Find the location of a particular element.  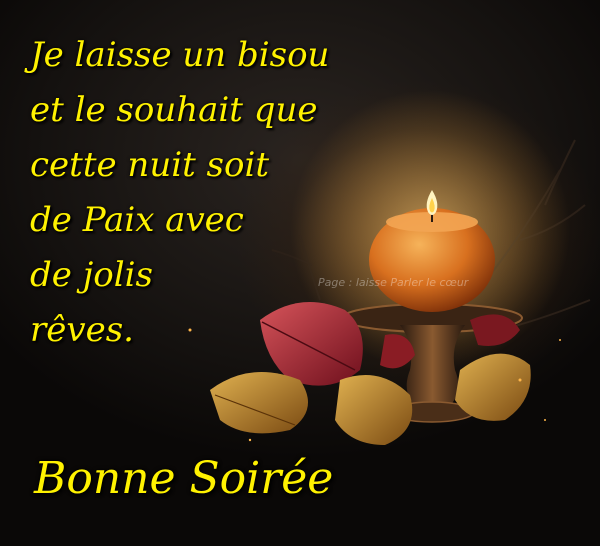

candle-icon is located at coordinates (432, 260).